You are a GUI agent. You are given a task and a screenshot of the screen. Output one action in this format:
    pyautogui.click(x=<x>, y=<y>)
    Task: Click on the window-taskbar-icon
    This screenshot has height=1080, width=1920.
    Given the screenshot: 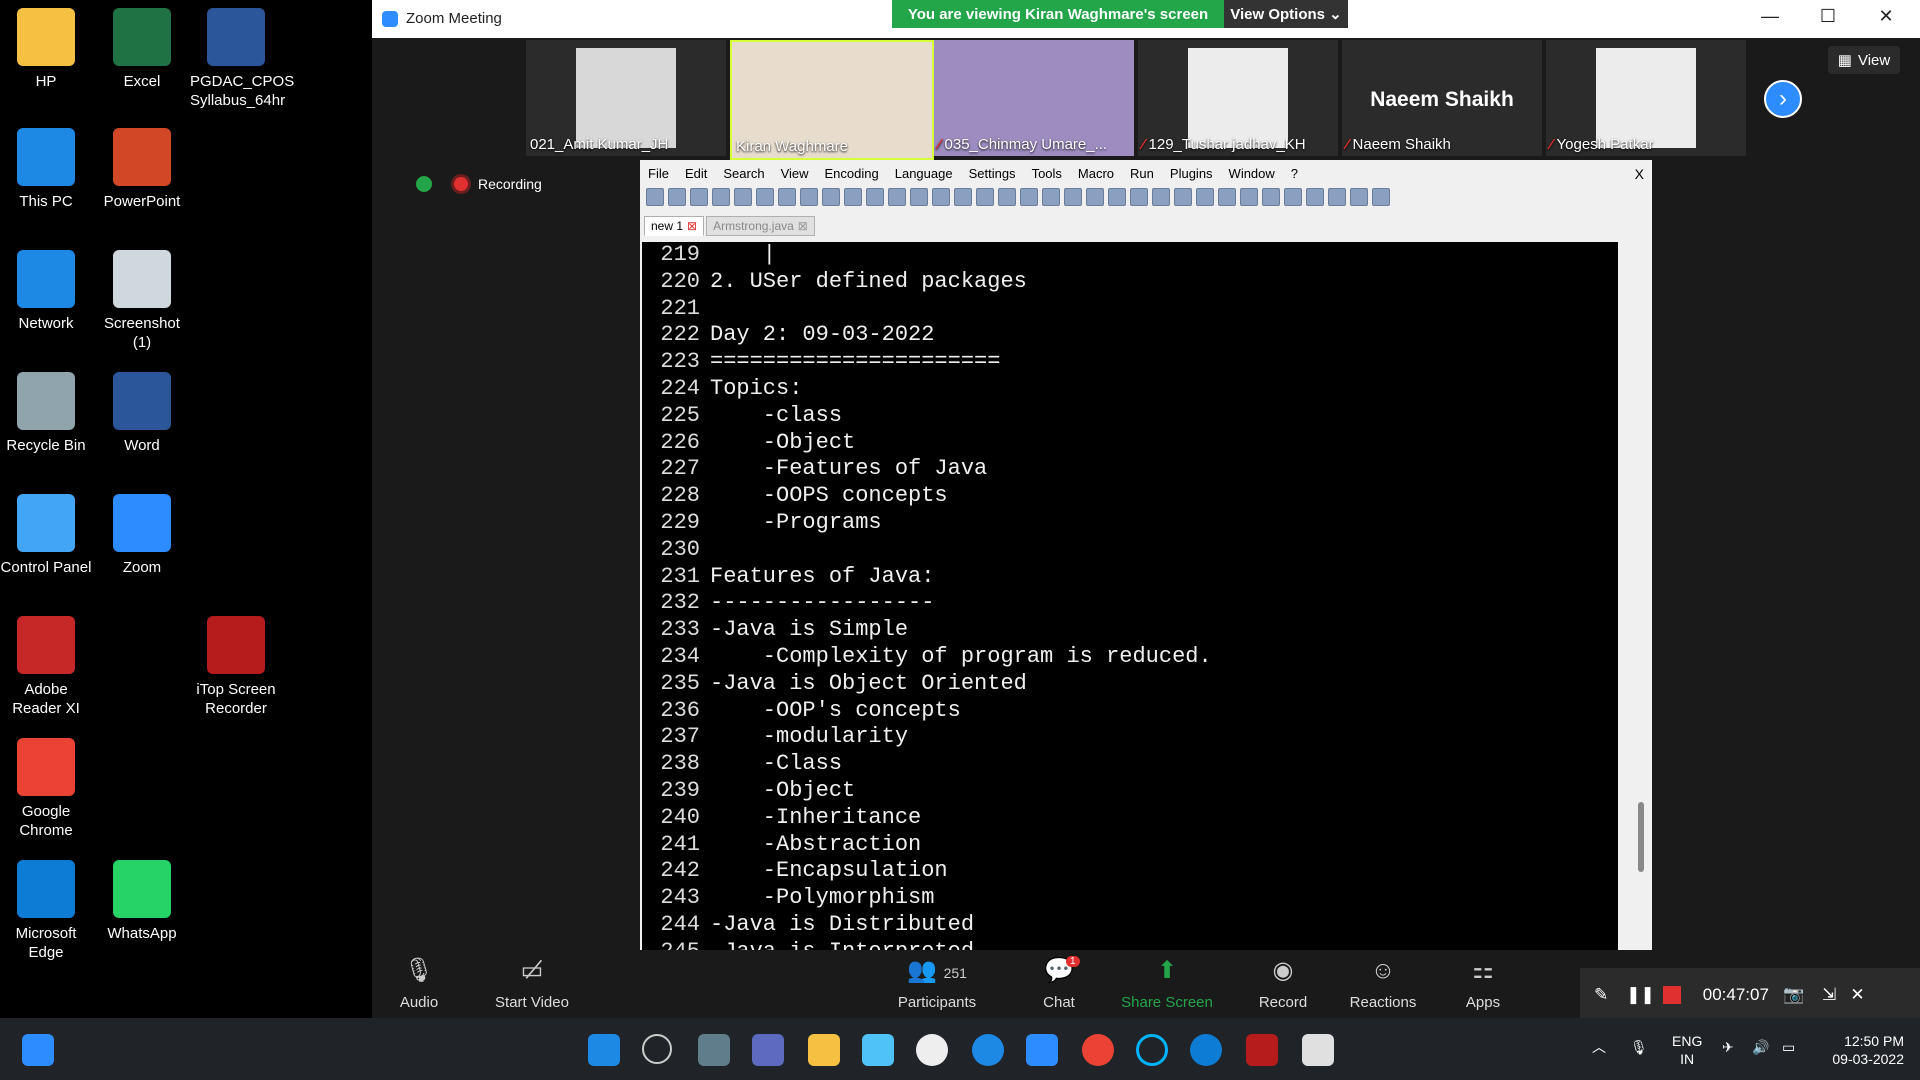 What is the action you would take?
    pyautogui.click(x=1318, y=1050)
    